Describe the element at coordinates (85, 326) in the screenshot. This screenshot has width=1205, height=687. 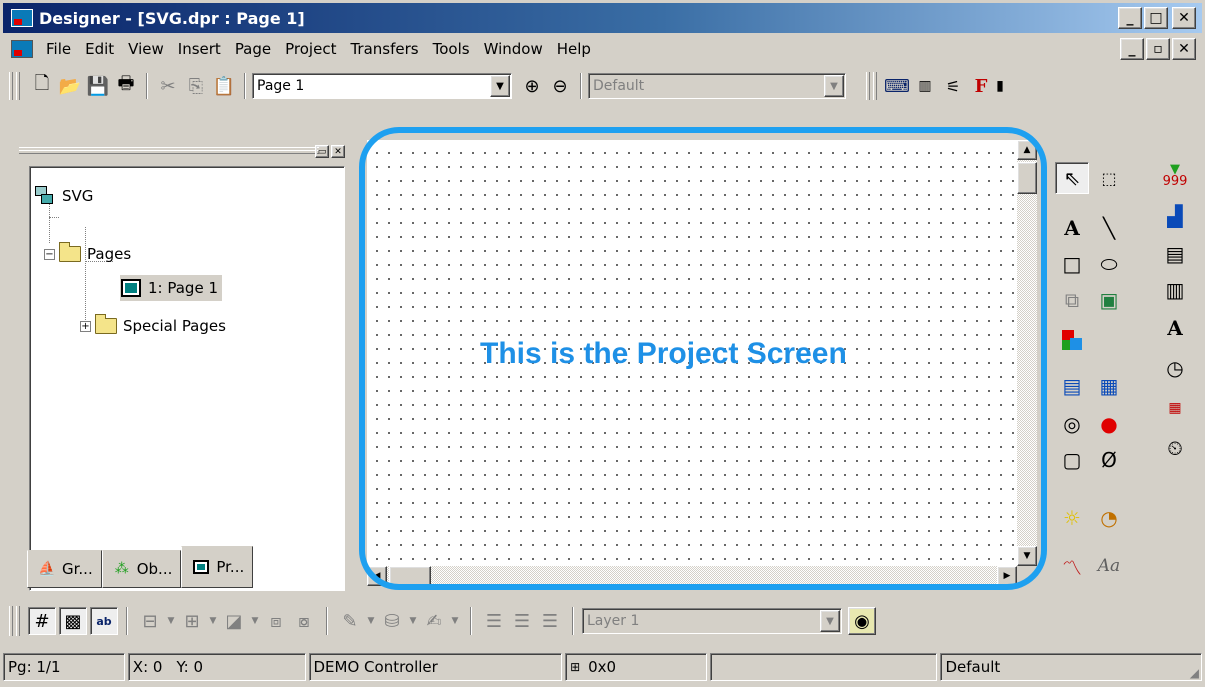
I see `expand-icon: +` at that location.